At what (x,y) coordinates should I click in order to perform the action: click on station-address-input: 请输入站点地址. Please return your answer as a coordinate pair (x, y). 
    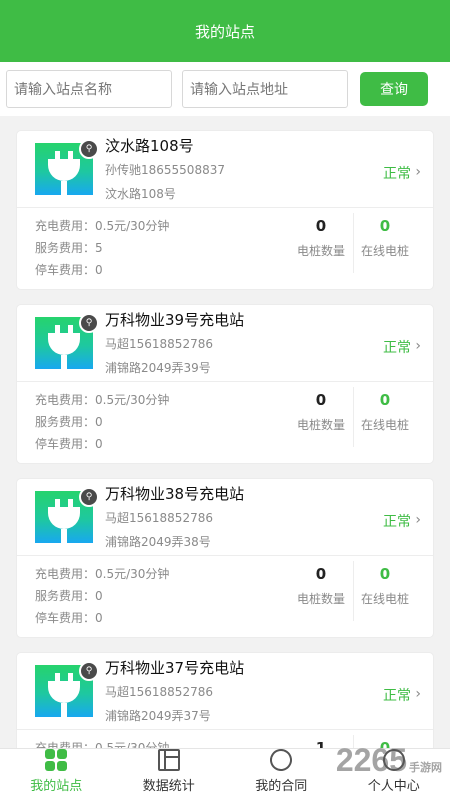
    Looking at the image, I should click on (265, 89).